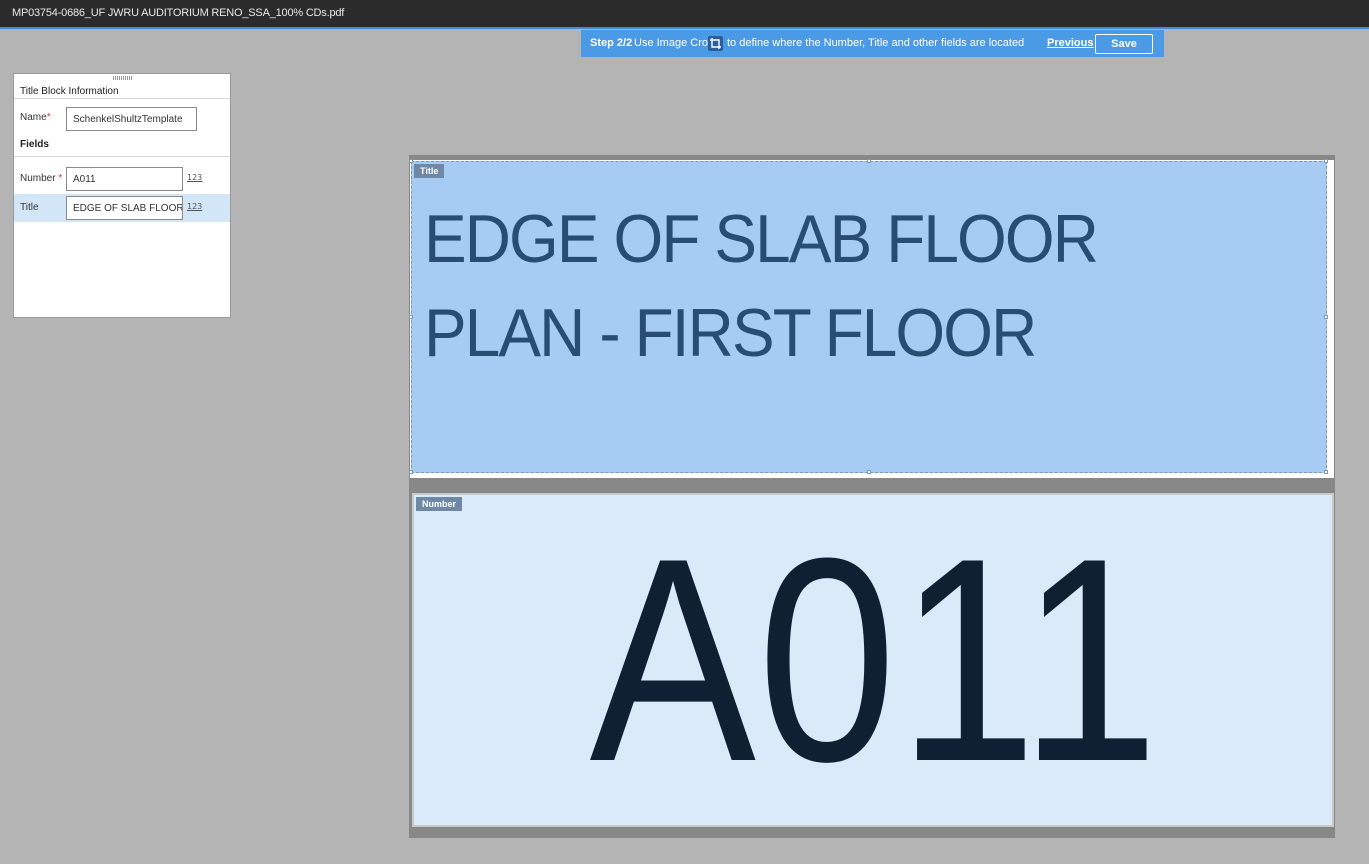 This screenshot has width=1369, height=864. I want to click on title-region-text: EDGE OF SLAB FLOOR PLAN - FIRST FLOOR, so click(761, 286).